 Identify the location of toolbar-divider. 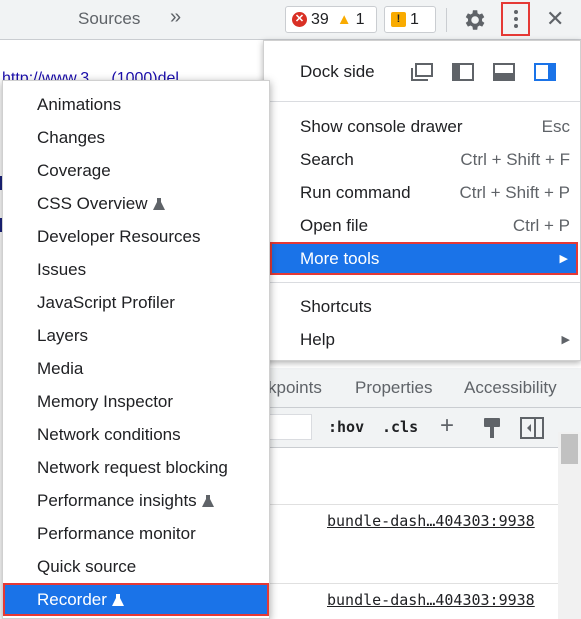
(446, 20).